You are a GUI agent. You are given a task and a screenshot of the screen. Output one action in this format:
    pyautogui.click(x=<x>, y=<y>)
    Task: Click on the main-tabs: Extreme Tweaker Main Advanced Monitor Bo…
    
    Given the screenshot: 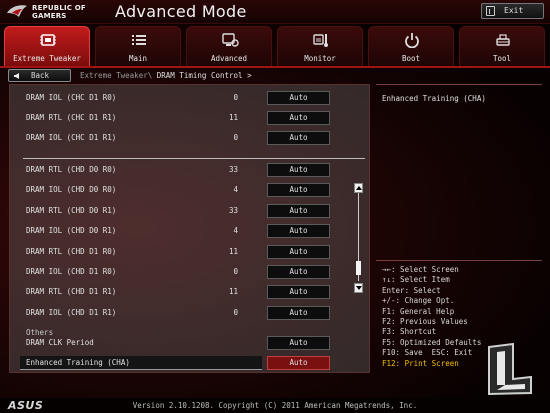 What is the action you would take?
    pyautogui.click(x=275, y=46)
    